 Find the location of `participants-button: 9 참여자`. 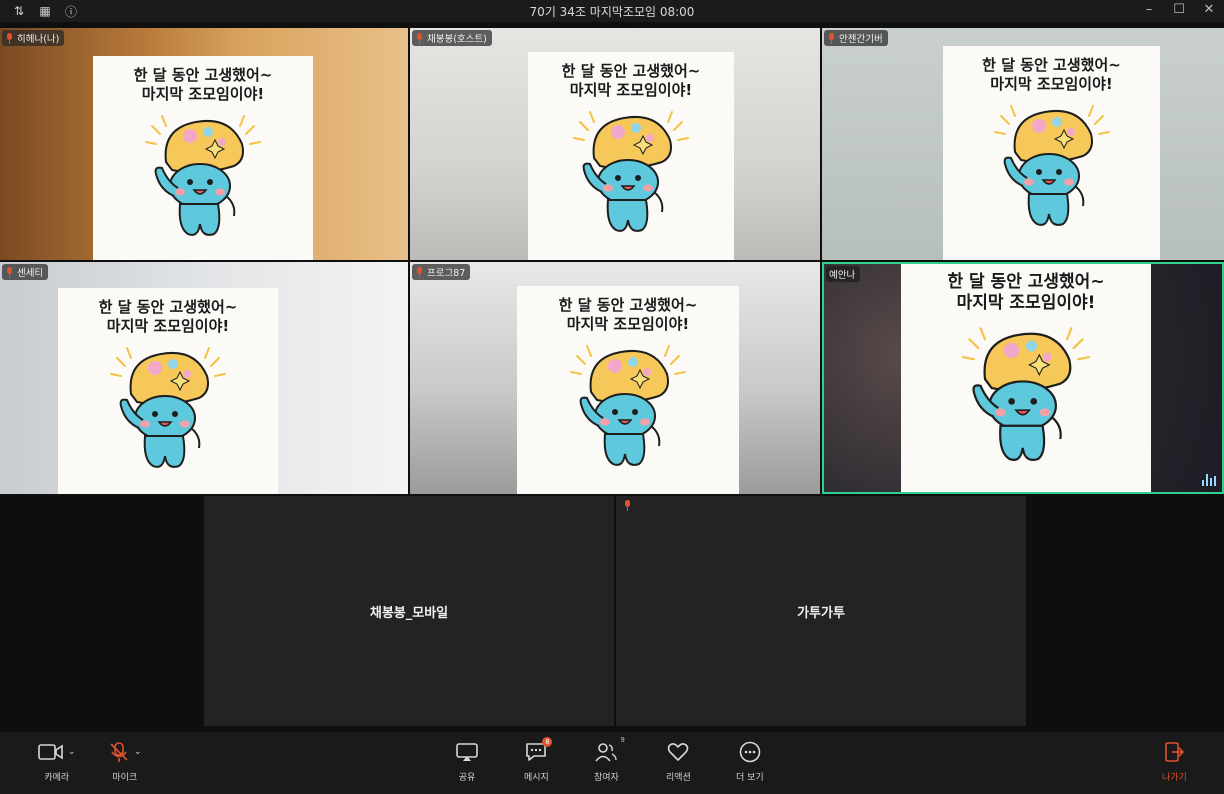

participants-button: 9 참여자 is located at coordinates (609, 759).